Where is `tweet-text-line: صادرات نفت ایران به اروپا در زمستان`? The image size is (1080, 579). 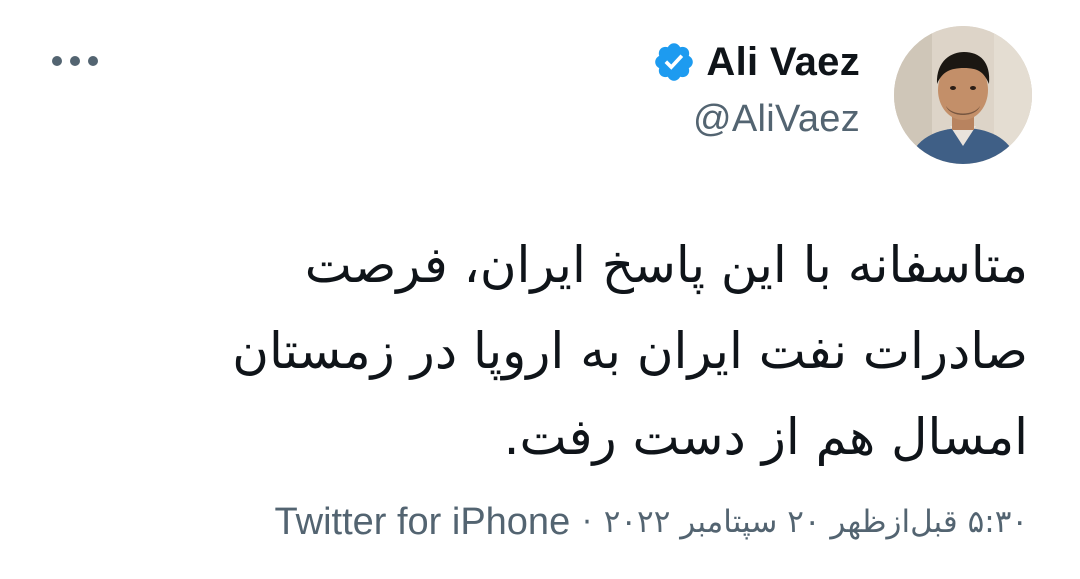
tweet-text-line: صادرات نفت ایران به اروپا در زمستان is located at coordinates (630, 351).